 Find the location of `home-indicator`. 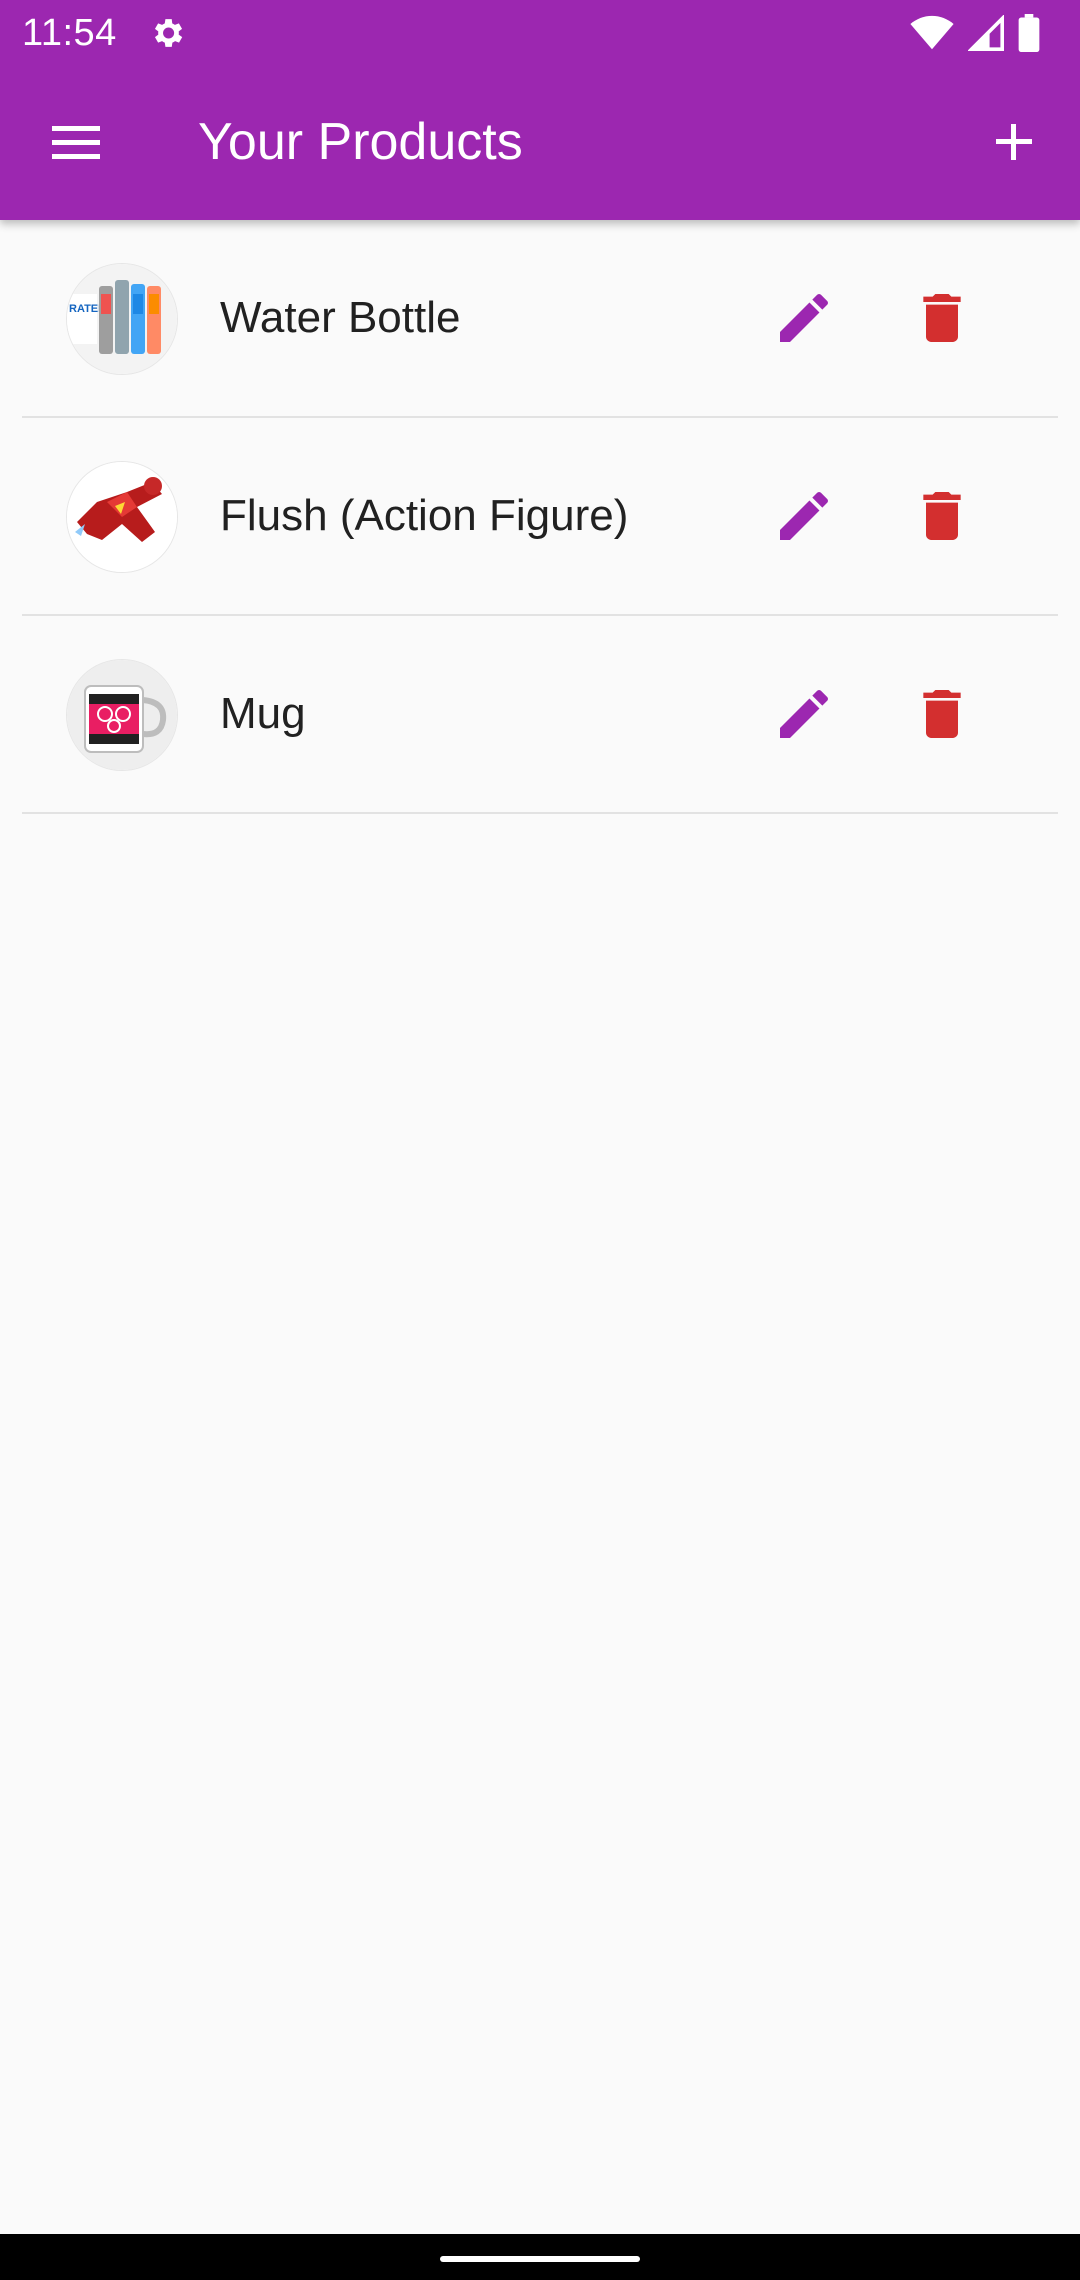

home-indicator is located at coordinates (540, 2259).